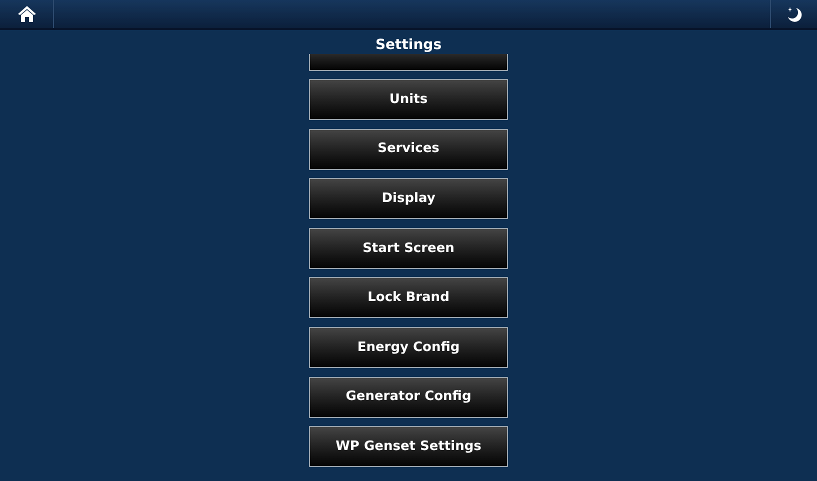 The image size is (817, 481). Describe the element at coordinates (408, 199) in the screenshot. I see `menu-button: Display` at that location.